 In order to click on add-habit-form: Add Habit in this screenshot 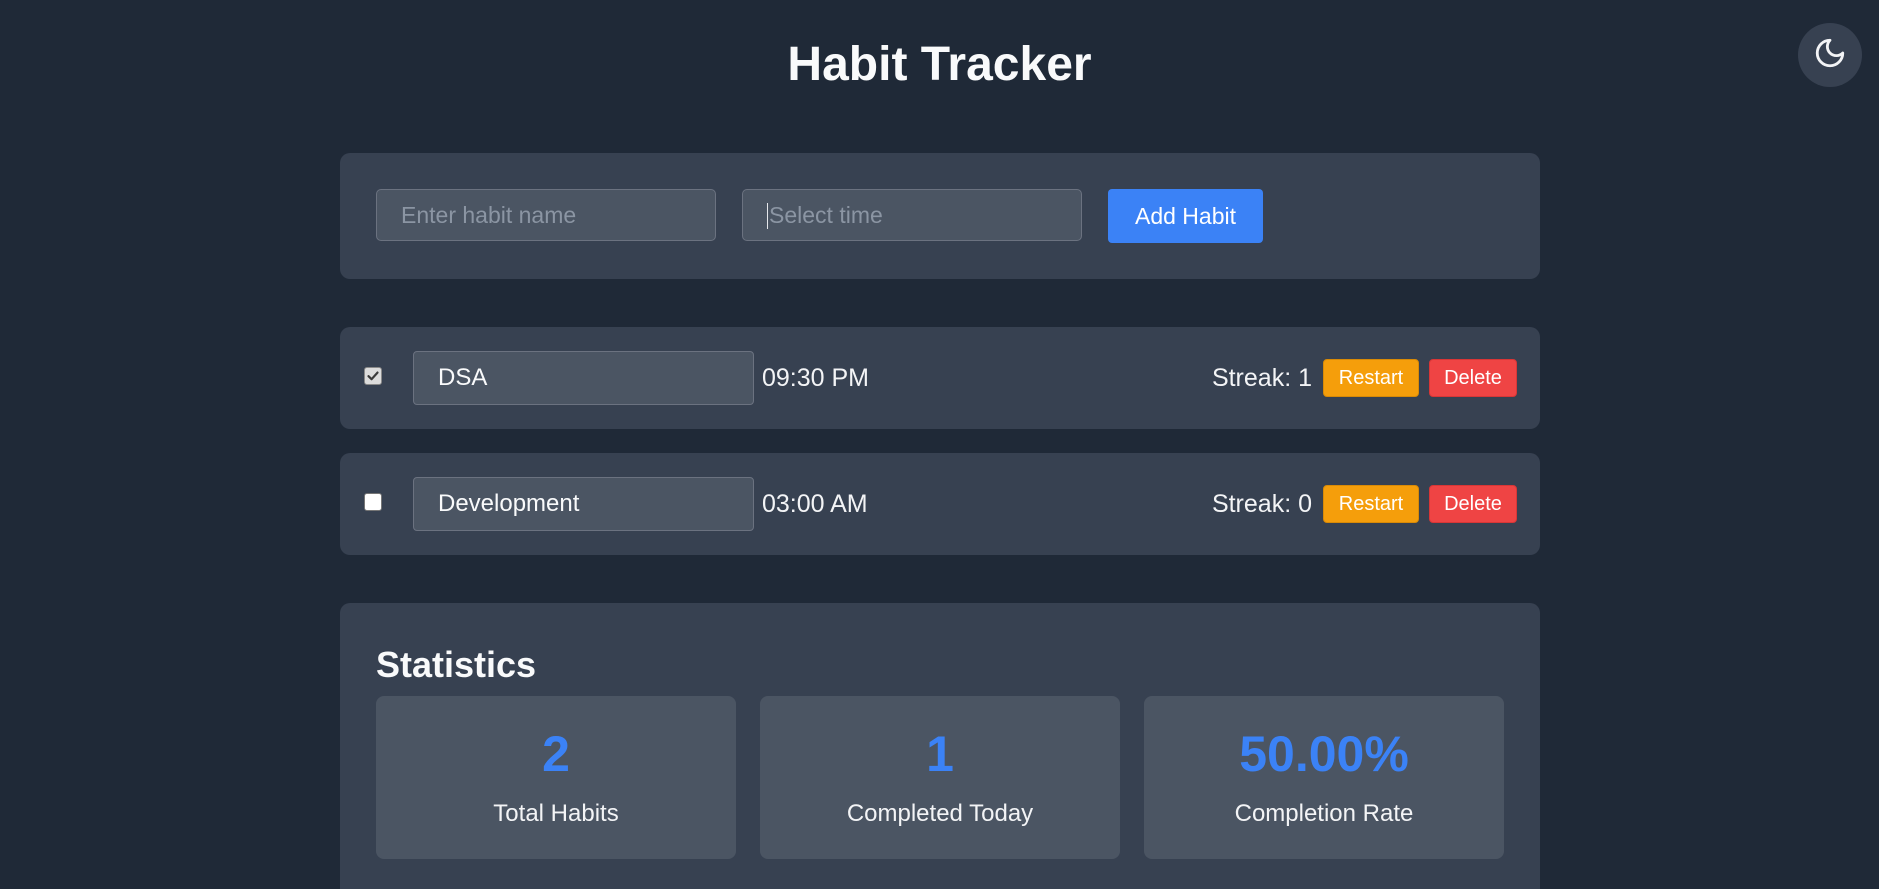, I will do `click(940, 216)`.